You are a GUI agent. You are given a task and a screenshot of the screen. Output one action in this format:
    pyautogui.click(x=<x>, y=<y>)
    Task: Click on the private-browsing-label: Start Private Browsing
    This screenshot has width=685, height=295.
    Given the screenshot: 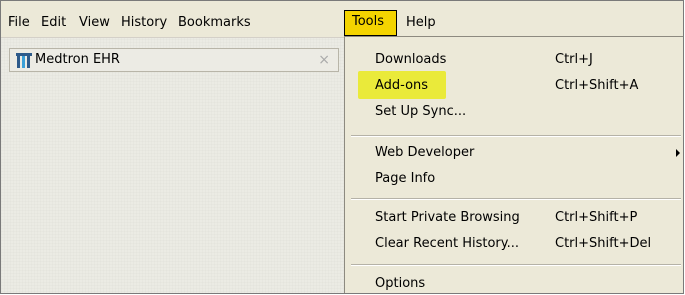 What is the action you would take?
    pyautogui.click(x=447, y=217)
    